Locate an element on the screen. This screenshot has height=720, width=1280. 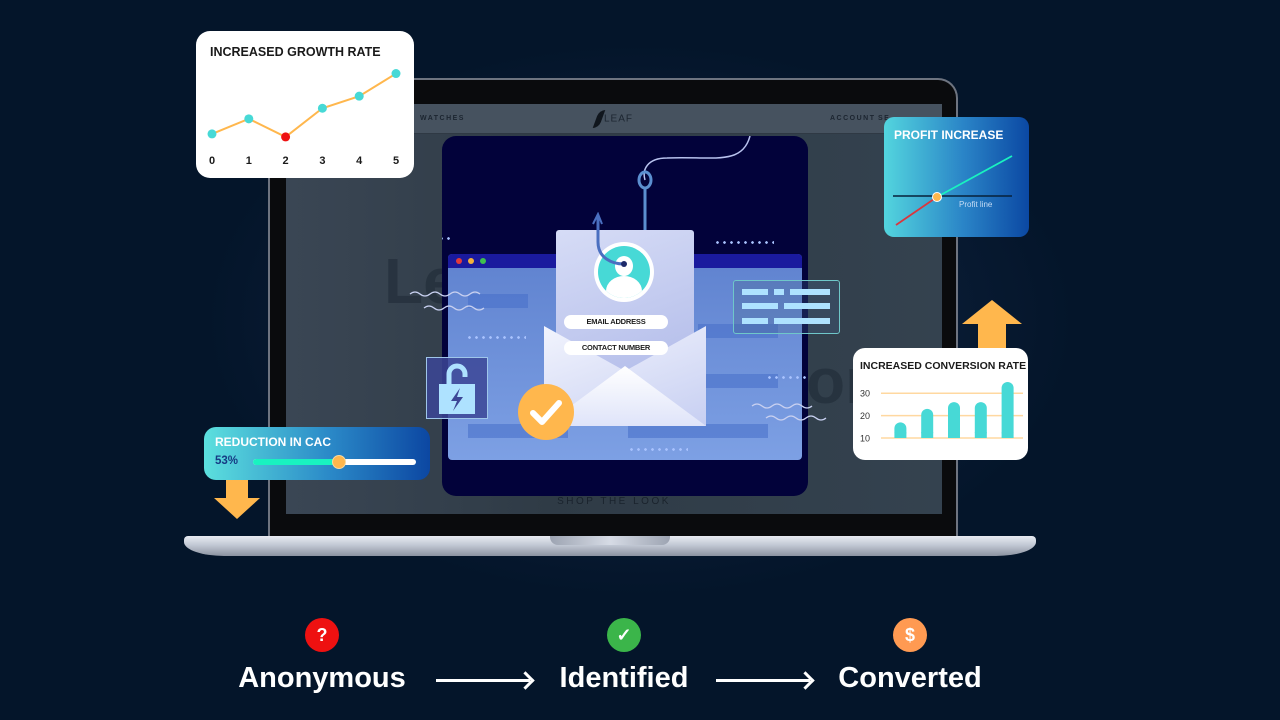
check-icon: ✓ is located at coordinates (624, 635).